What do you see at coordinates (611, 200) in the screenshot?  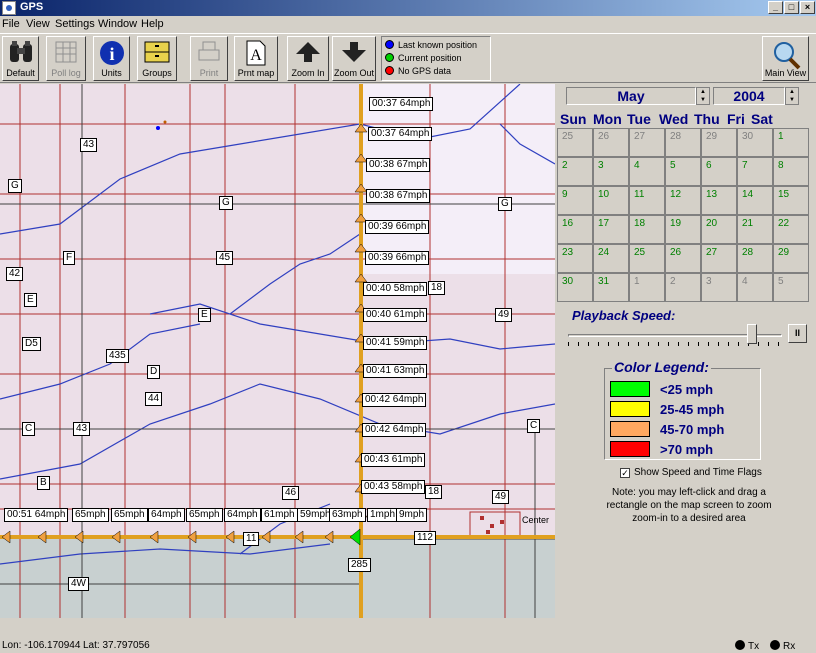 I see `calendar-day-cell: 10` at bounding box center [611, 200].